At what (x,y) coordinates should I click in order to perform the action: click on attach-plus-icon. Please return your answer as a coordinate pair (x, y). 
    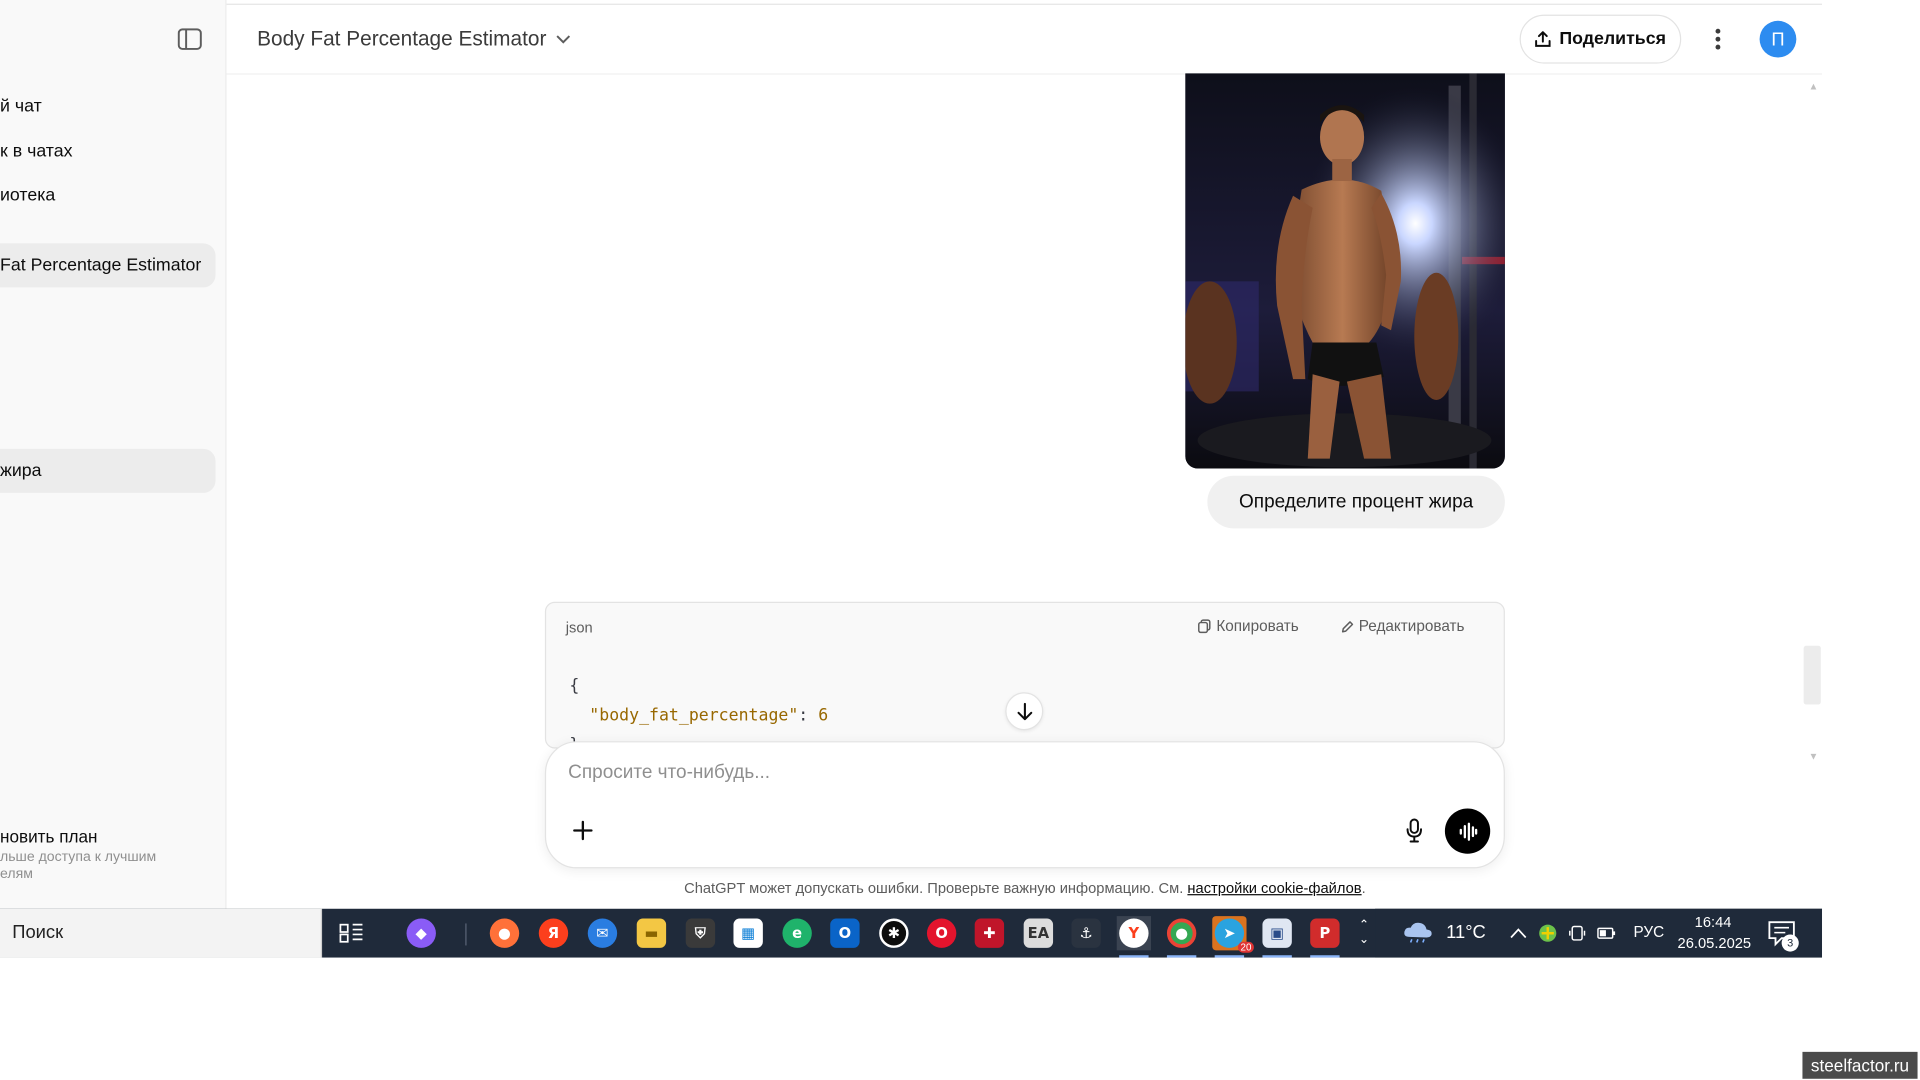
    Looking at the image, I should click on (583, 831).